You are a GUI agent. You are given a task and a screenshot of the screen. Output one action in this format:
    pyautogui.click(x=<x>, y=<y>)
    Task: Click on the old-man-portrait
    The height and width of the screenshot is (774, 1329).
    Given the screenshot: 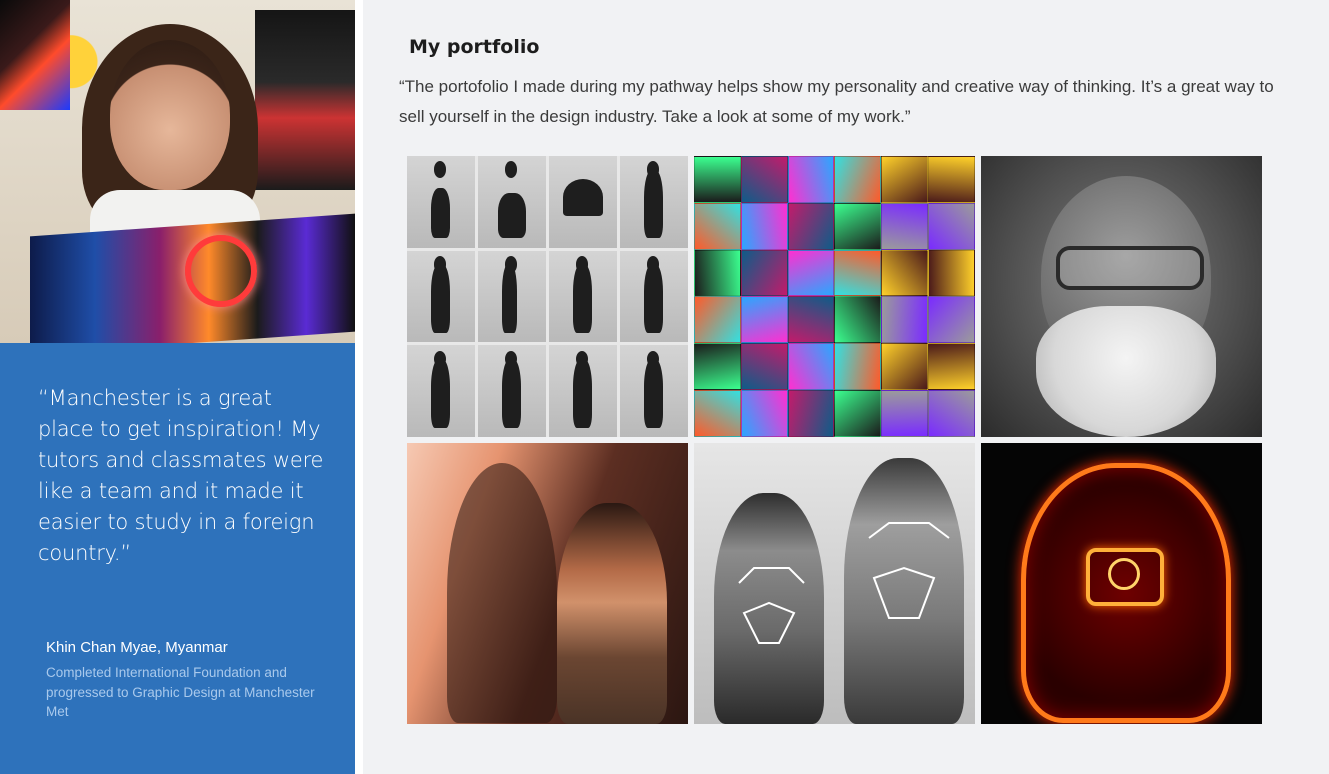 What is the action you would take?
    pyautogui.click(x=1121, y=296)
    